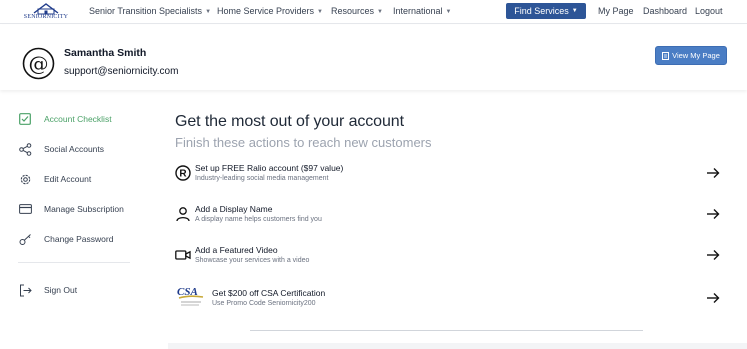 The height and width of the screenshot is (349, 747). What do you see at coordinates (25, 239) in the screenshot?
I see `key-icon` at bounding box center [25, 239].